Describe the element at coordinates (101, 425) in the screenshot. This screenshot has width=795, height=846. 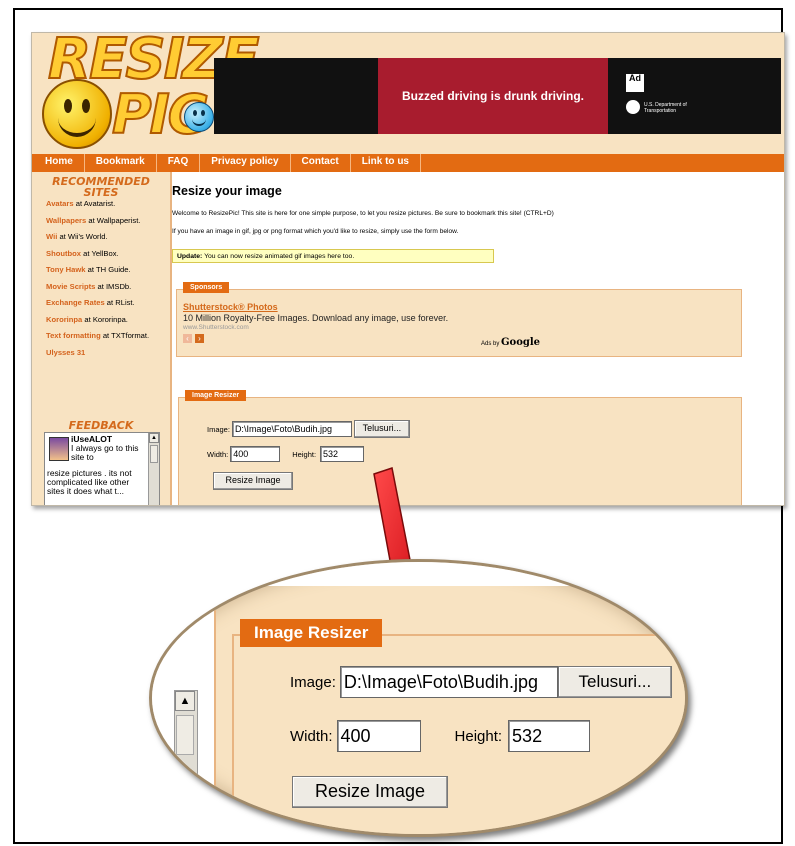
I see `feedback-heading: FEEDBACK` at that location.